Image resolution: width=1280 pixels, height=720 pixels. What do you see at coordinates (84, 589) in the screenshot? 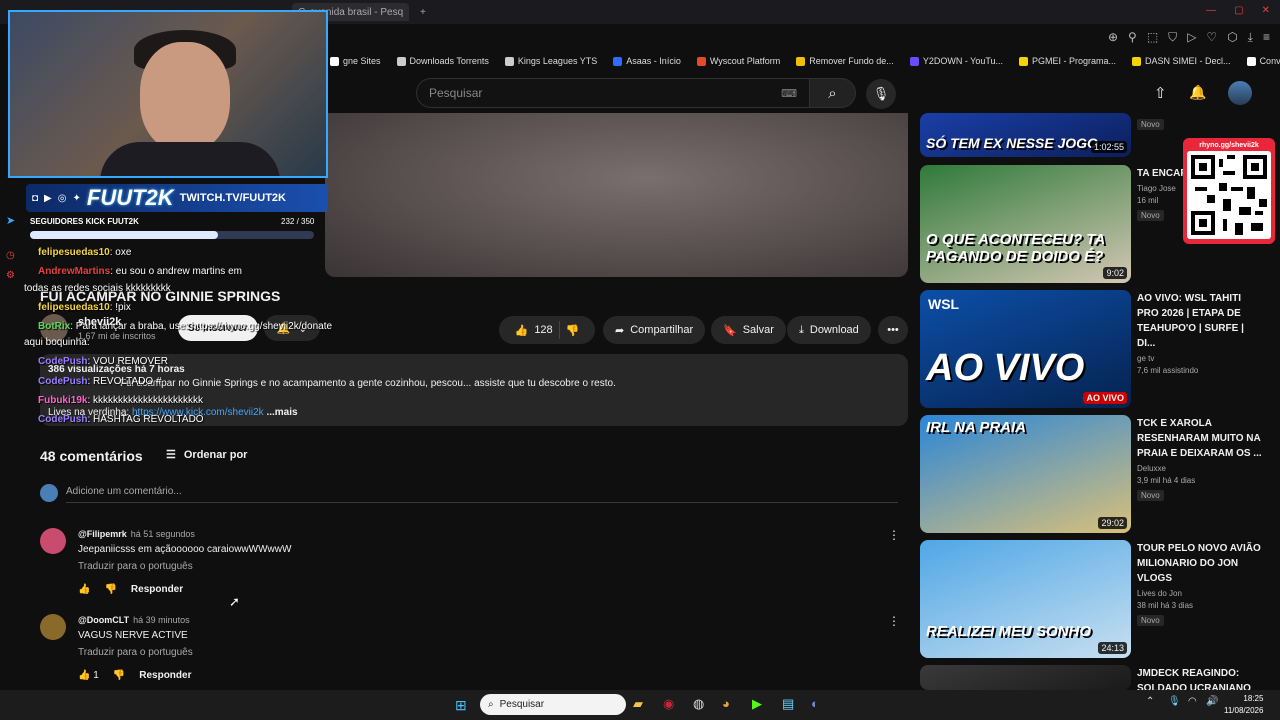
I see `comment-like-button: 👍` at bounding box center [84, 589].